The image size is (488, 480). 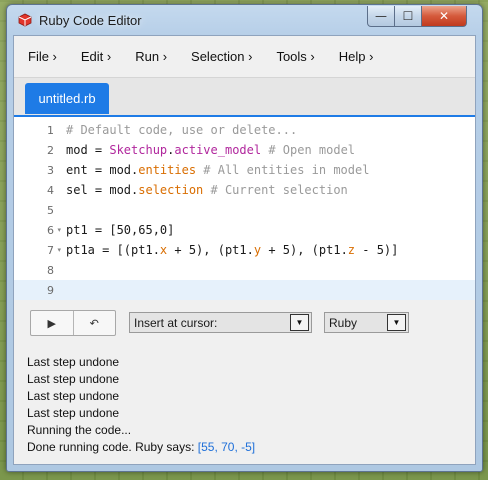 What do you see at coordinates (356, 56) in the screenshot?
I see `menu-help: Help ›` at bounding box center [356, 56].